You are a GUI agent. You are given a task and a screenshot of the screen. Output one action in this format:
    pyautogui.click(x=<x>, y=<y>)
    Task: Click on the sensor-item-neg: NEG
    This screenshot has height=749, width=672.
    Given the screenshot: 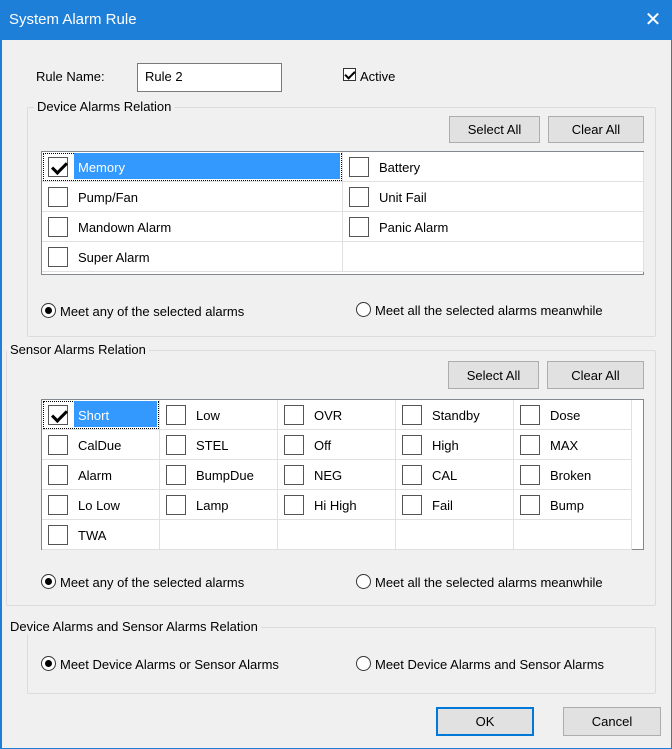 What is the action you would take?
    pyautogui.click(x=337, y=475)
    